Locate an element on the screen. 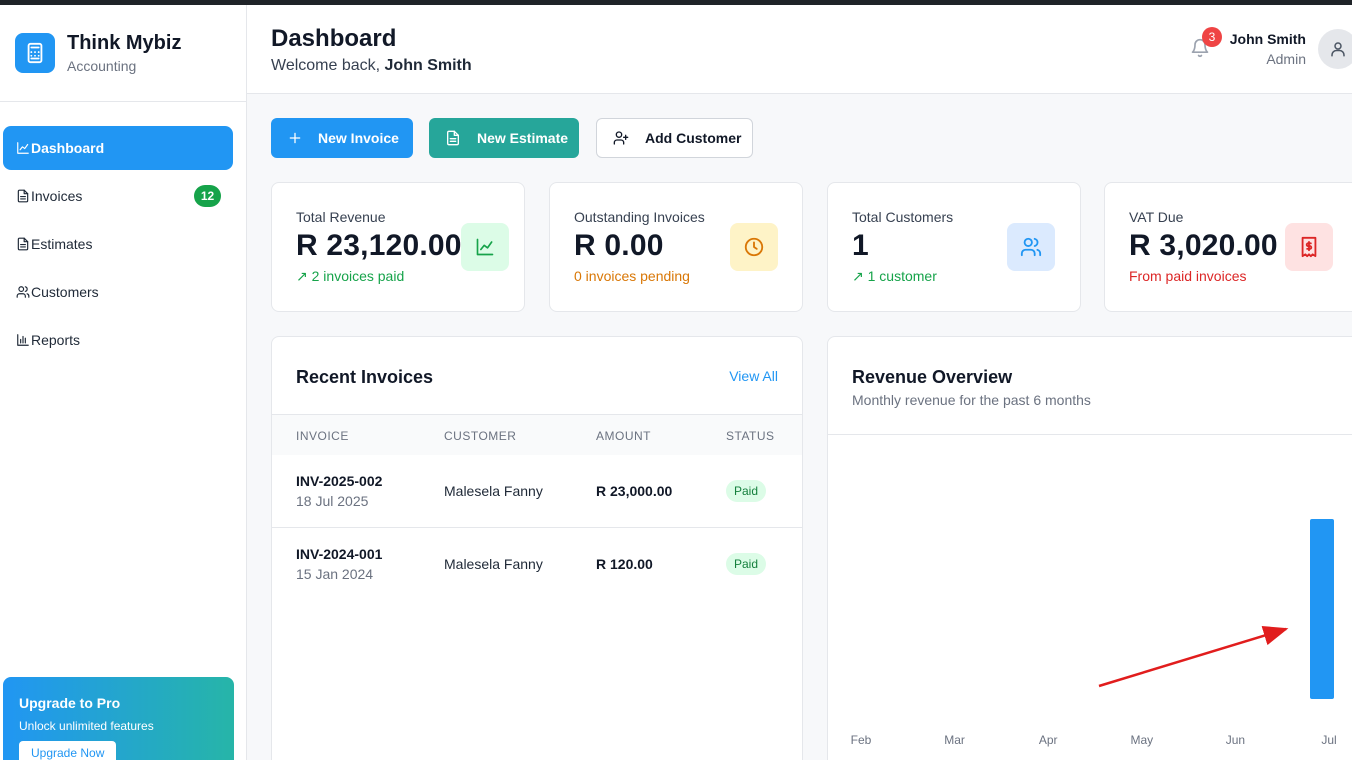 The height and width of the screenshot is (760, 1352). sidebar-item-dashboard: Dashboard is located at coordinates (118, 148).